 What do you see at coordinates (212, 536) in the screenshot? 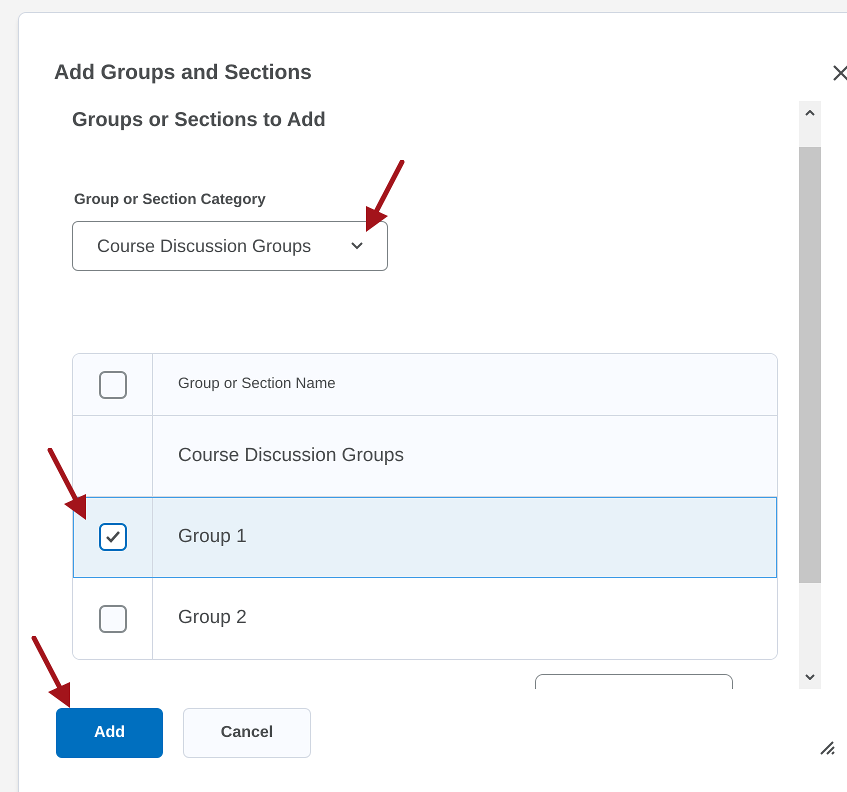
I see `group-name: Group 1` at bounding box center [212, 536].